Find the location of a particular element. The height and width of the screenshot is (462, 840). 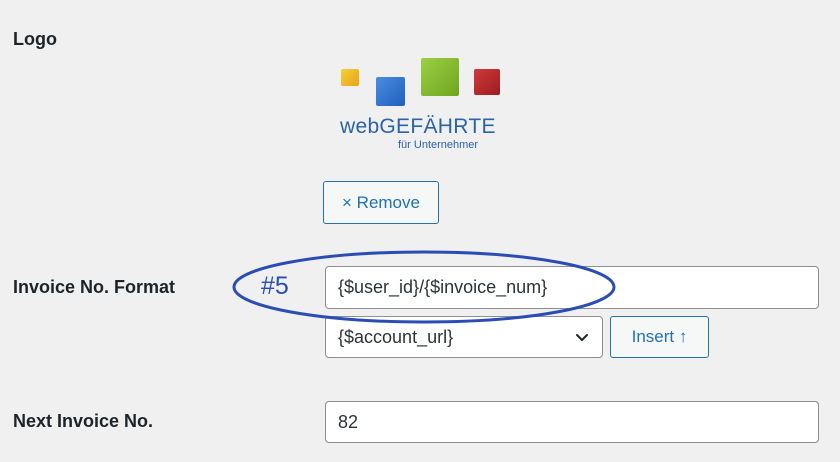

insert-placeholder-button: Insert ↑ is located at coordinates (659, 337).